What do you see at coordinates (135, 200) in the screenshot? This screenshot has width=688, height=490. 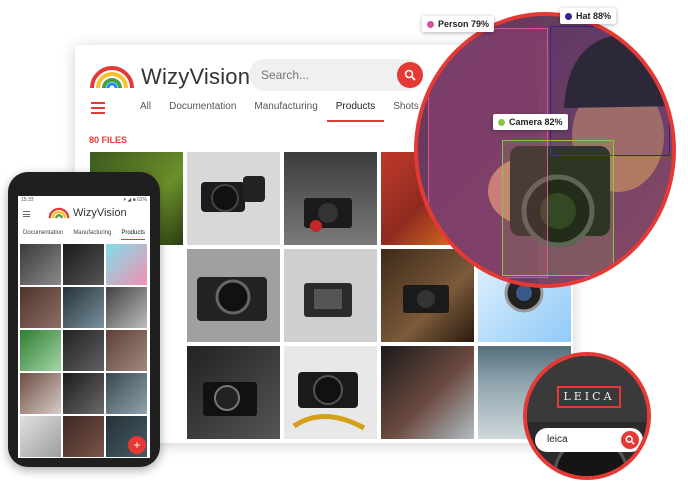 I see `status-indicators: ▾ ◢ ■ 62%` at bounding box center [135, 200].